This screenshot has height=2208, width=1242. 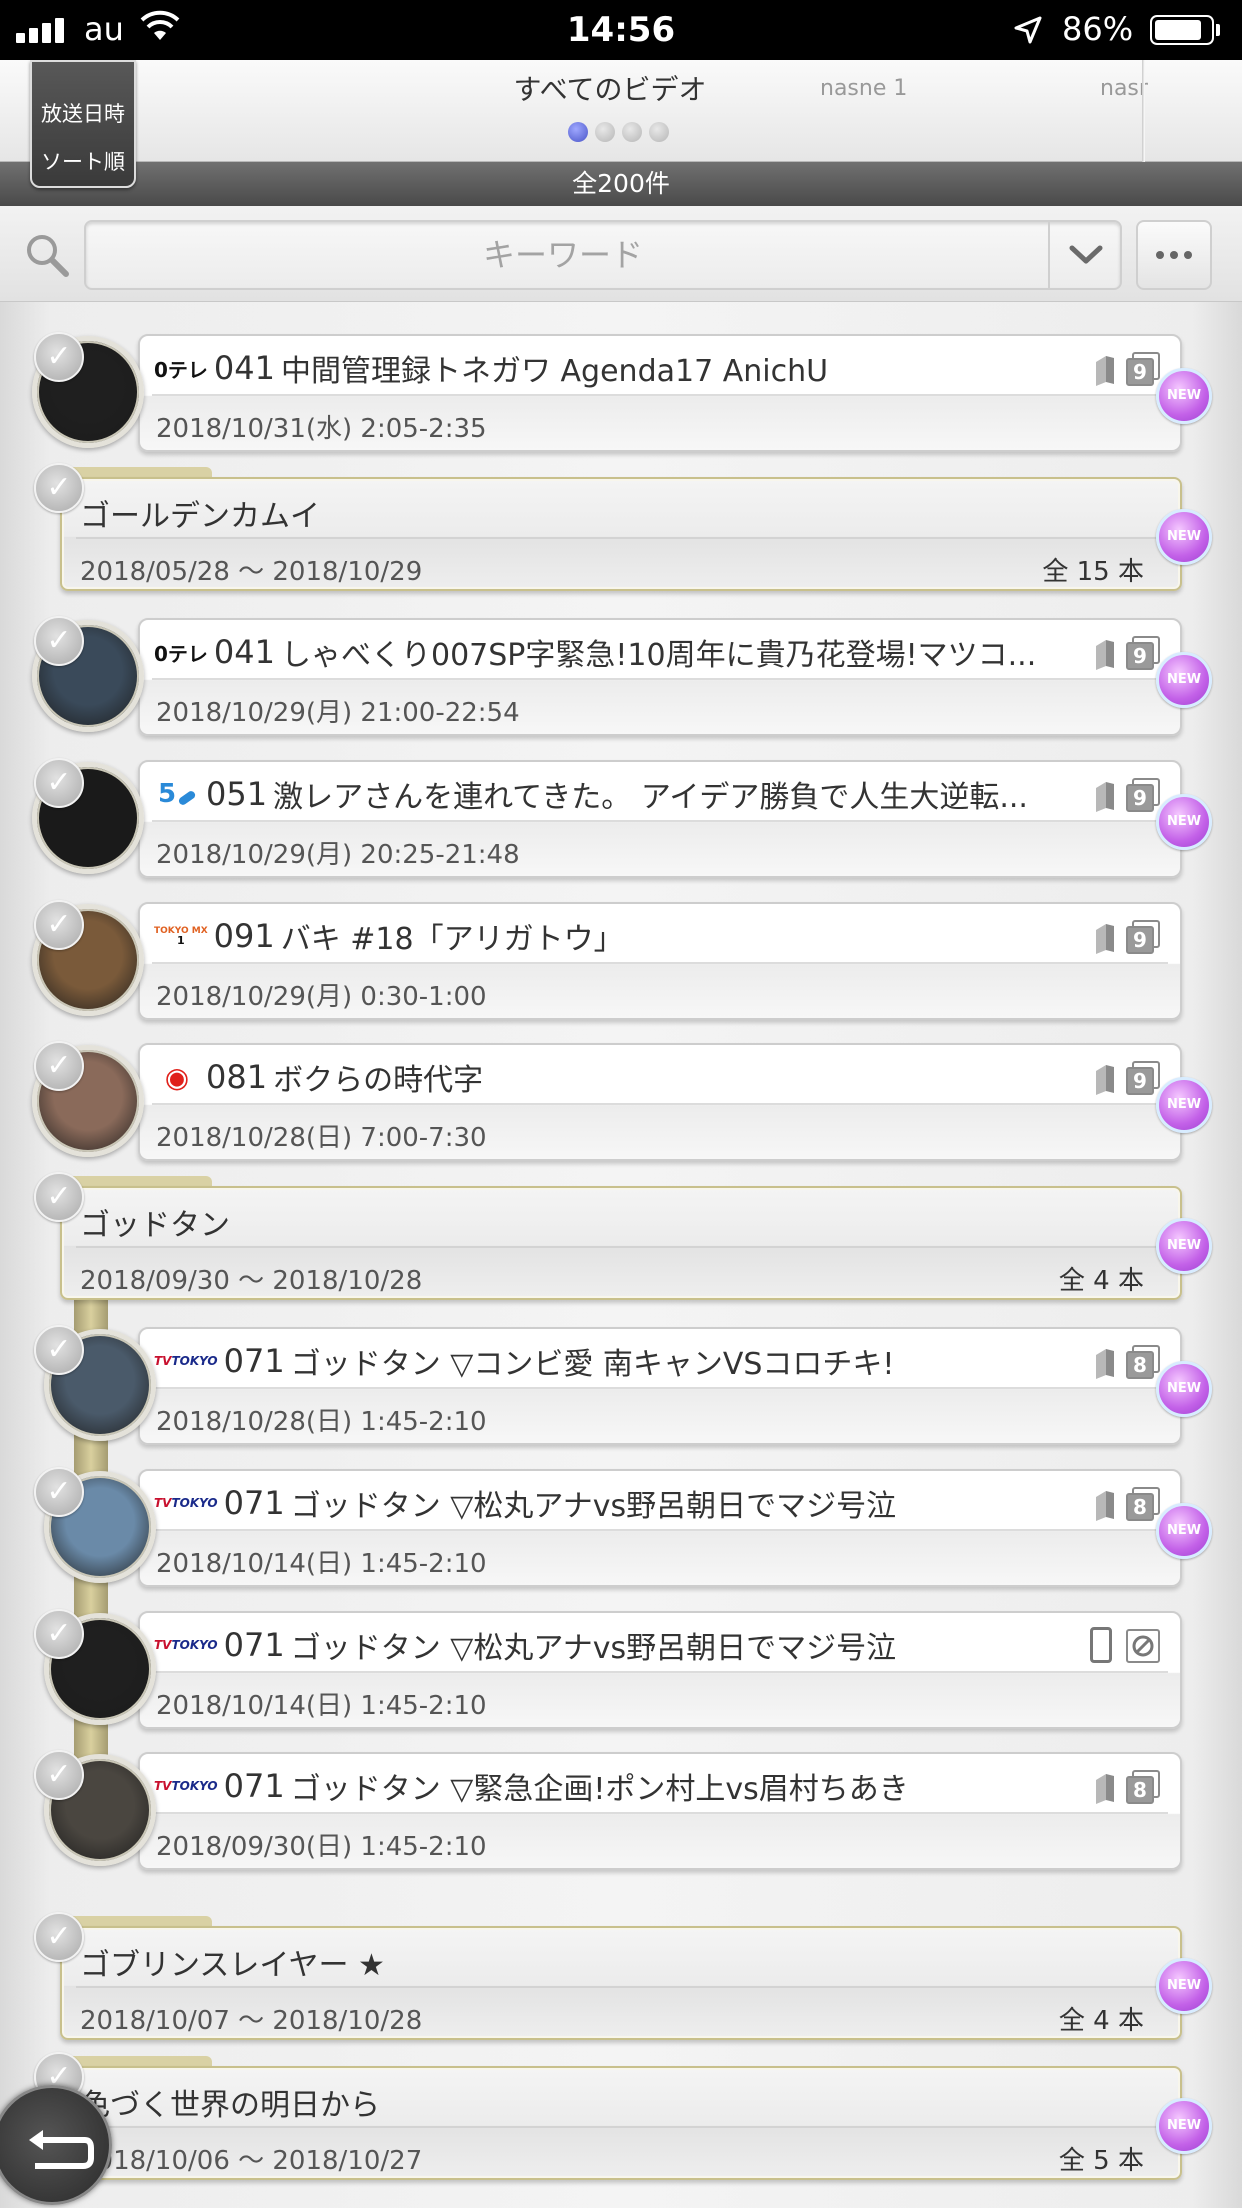 What do you see at coordinates (230, 2105) in the screenshot?
I see `series-title: 色づく世界の明日から` at bounding box center [230, 2105].